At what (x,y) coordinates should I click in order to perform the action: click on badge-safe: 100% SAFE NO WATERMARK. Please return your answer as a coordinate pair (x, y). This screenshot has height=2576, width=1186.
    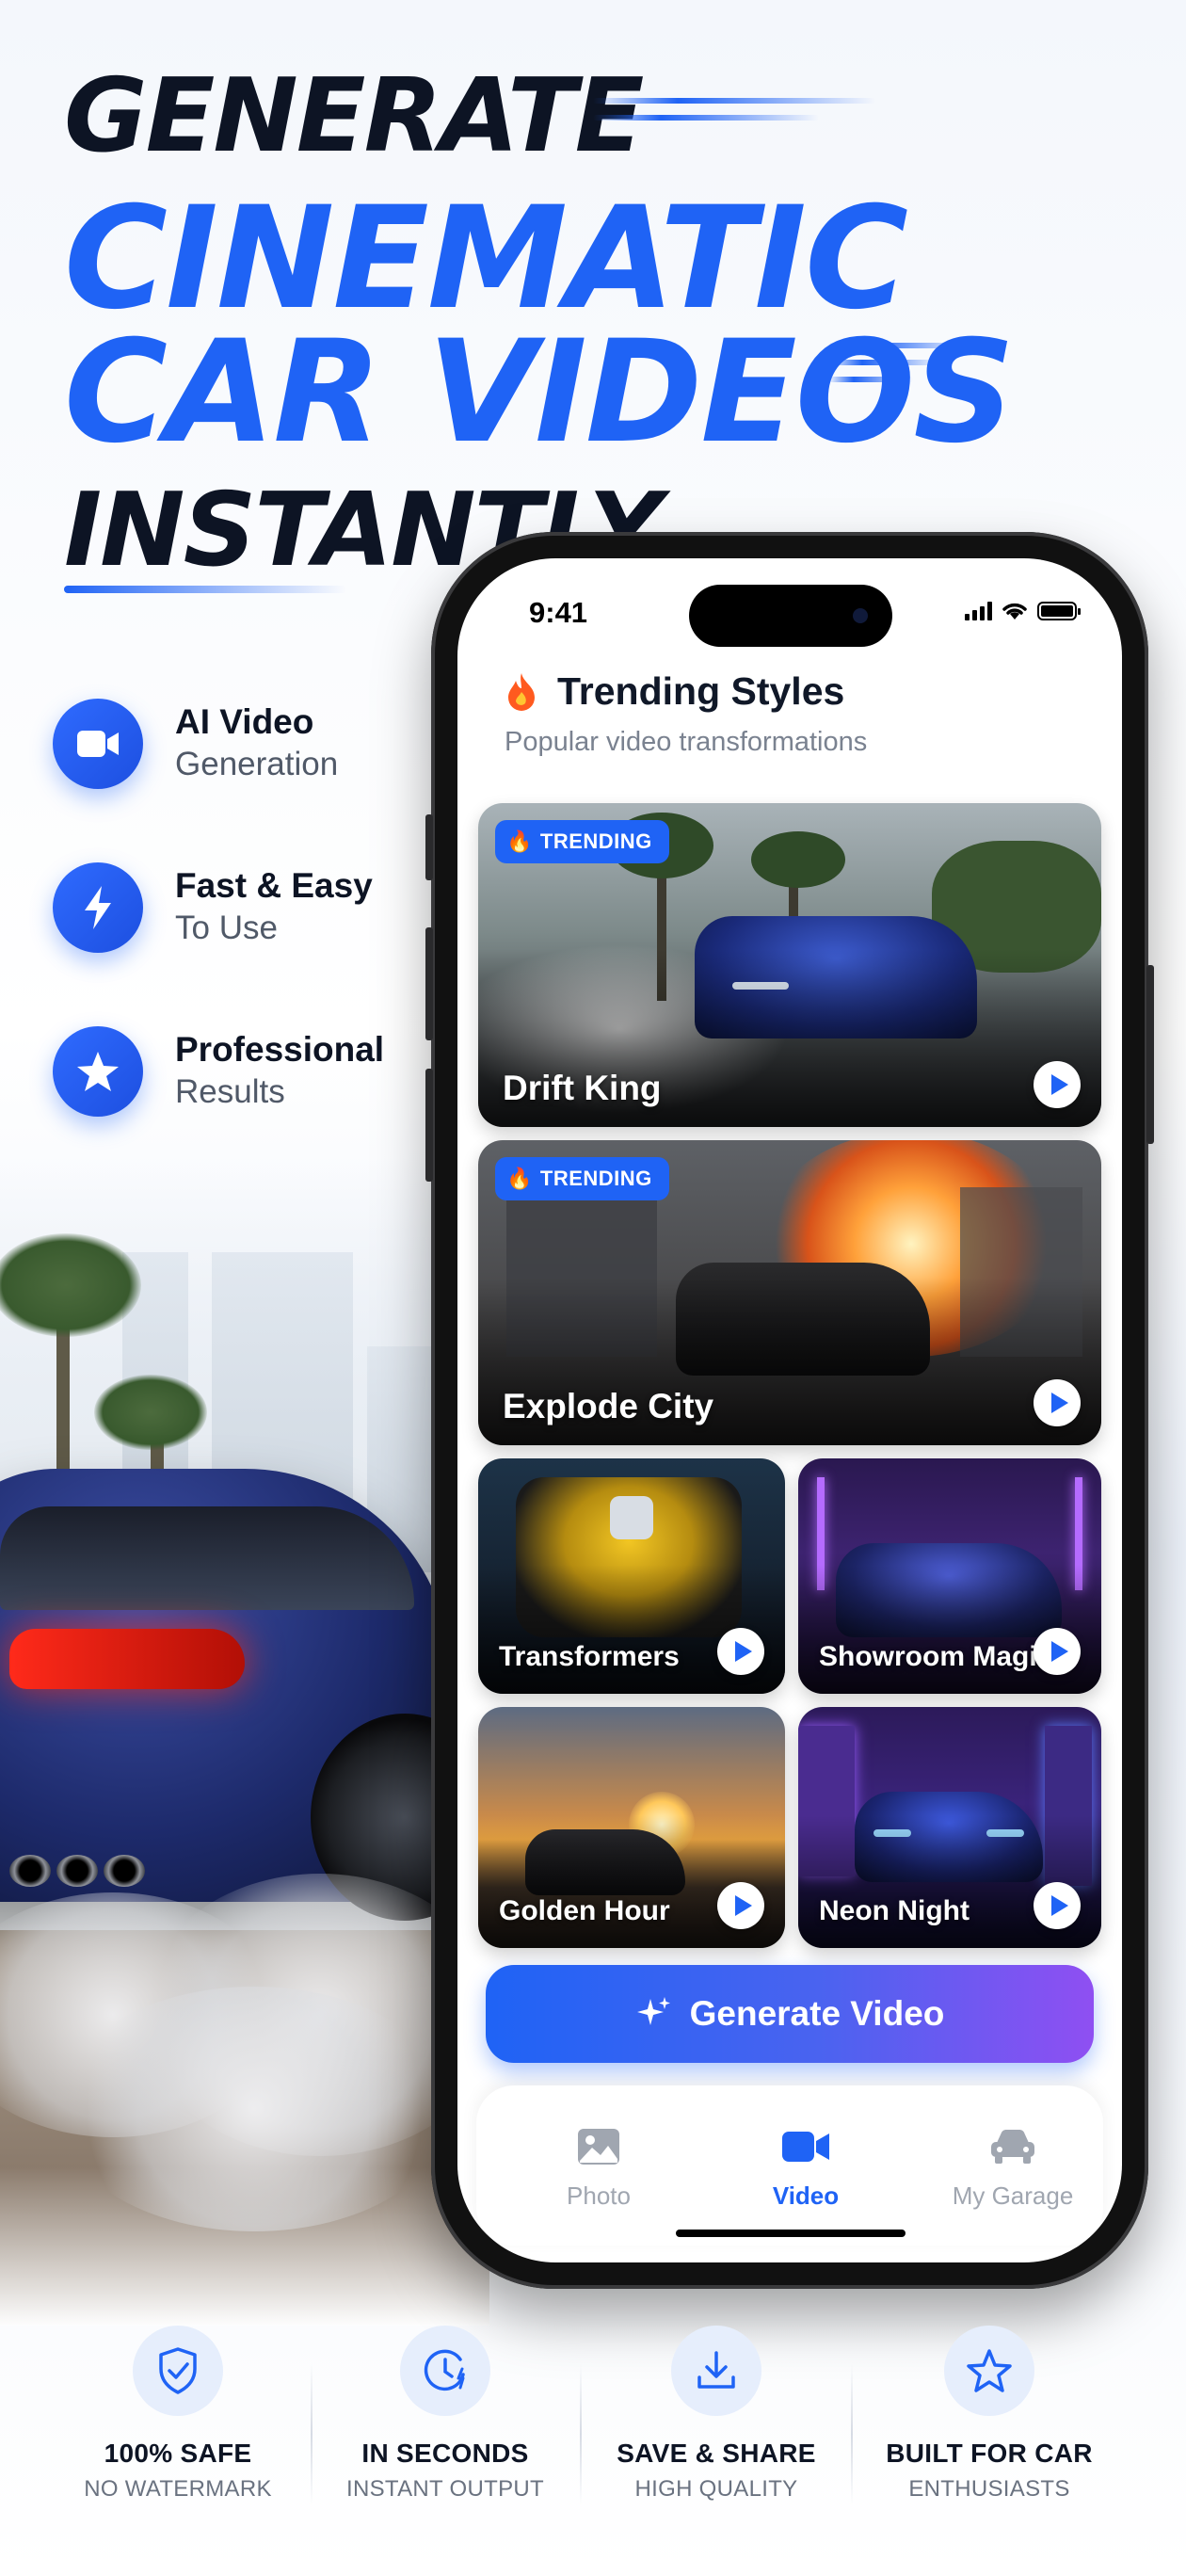
    Looking at the image, I should click on (177, 2414).